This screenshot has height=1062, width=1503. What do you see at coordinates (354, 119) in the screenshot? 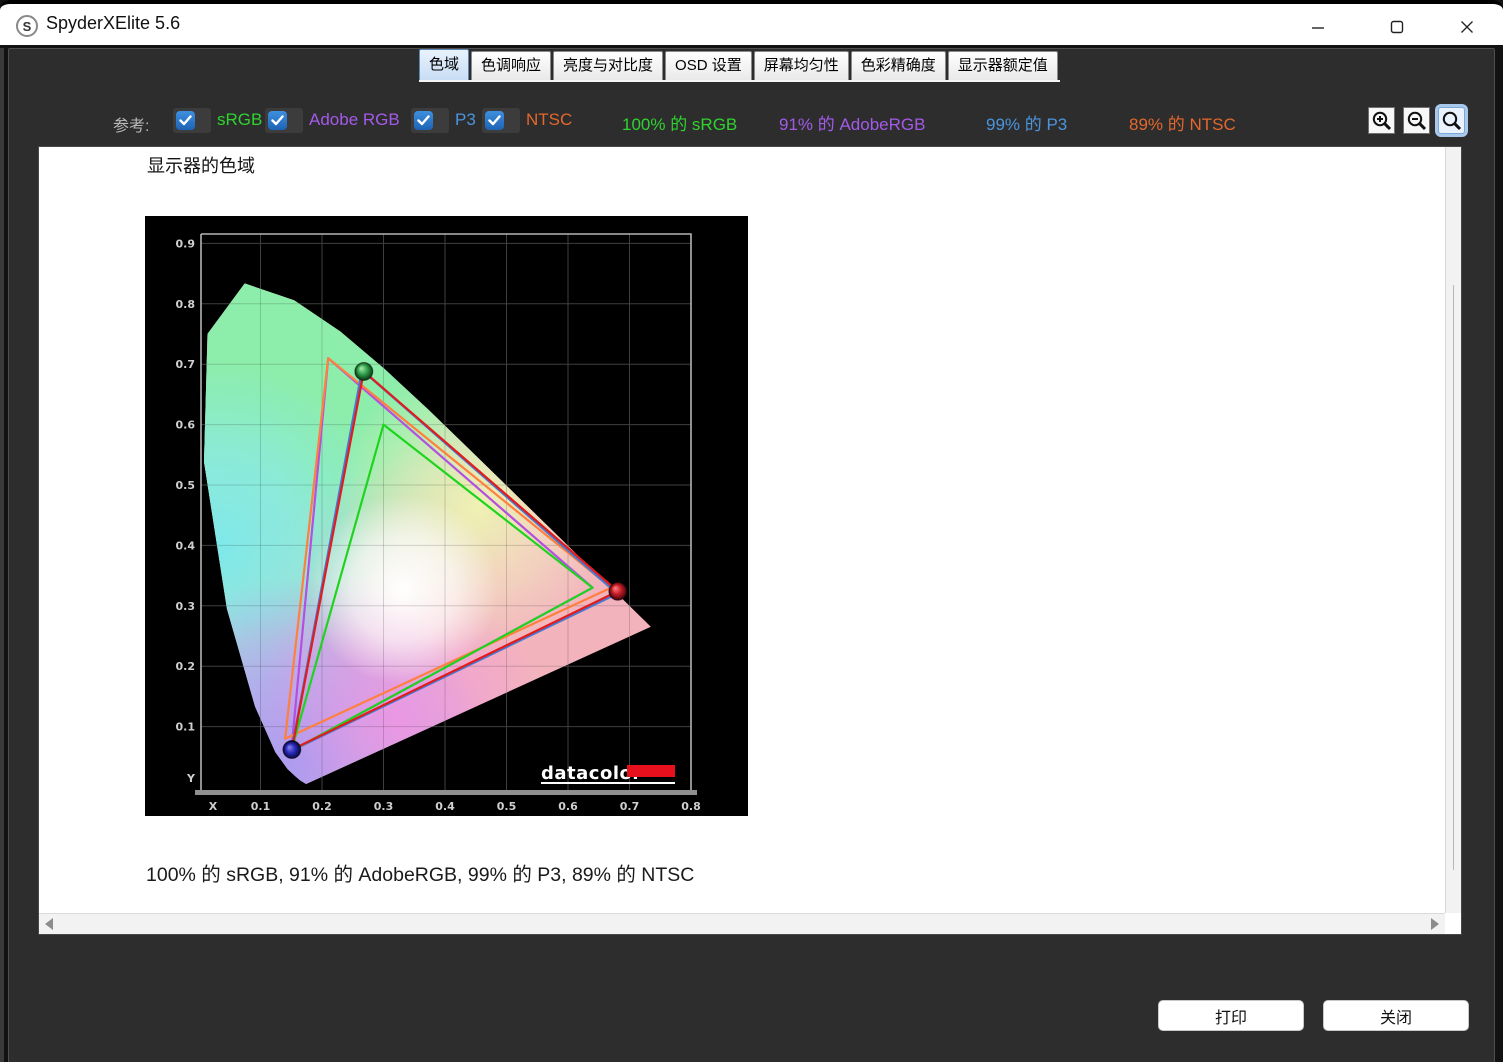
I see `checkbox-label-adobe-rgb: Adobe RGB` at bounding box center [354, 119].